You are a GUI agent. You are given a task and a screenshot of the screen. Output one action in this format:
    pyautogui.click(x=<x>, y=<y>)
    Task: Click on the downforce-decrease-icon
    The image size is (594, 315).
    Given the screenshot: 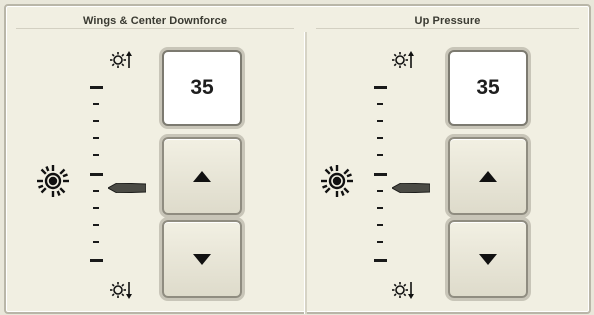 What is the action you would take?
    pyautogui.click(x=121, y=290)
    